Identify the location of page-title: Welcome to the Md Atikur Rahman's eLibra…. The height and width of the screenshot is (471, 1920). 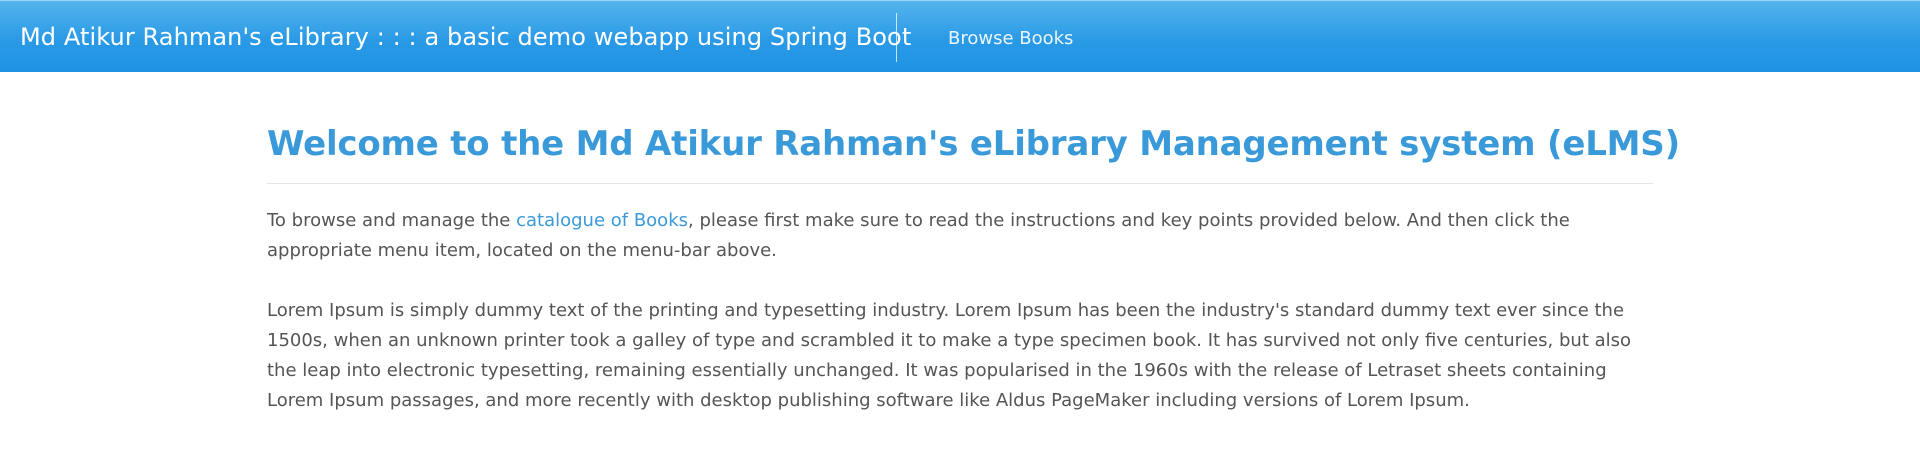
(973, 144).